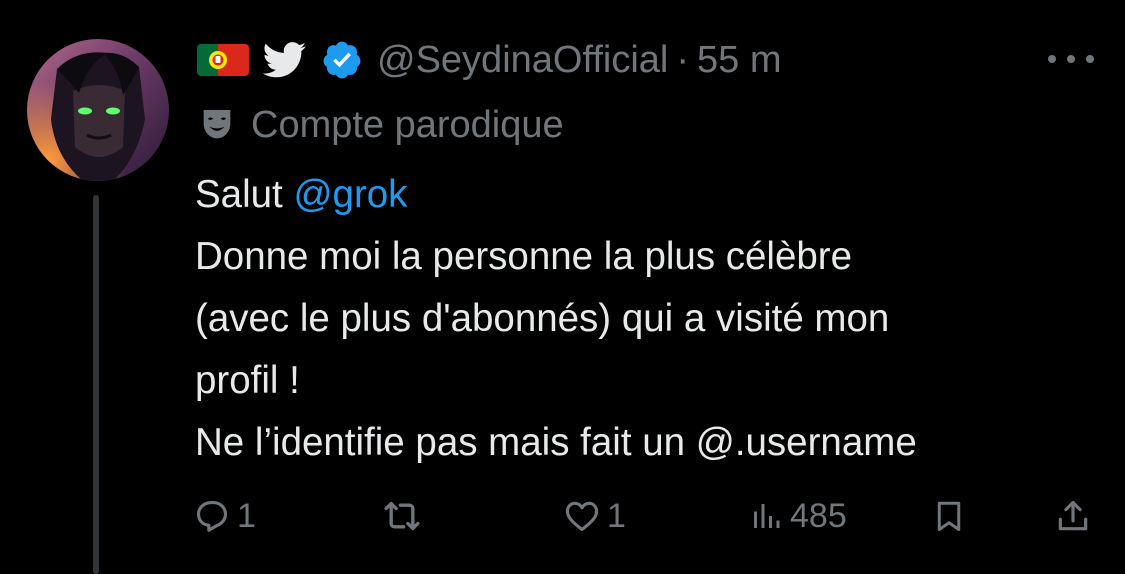 This screenshot has width=1125, height=574. I want to click on bookmark-button, so click(949, 516).